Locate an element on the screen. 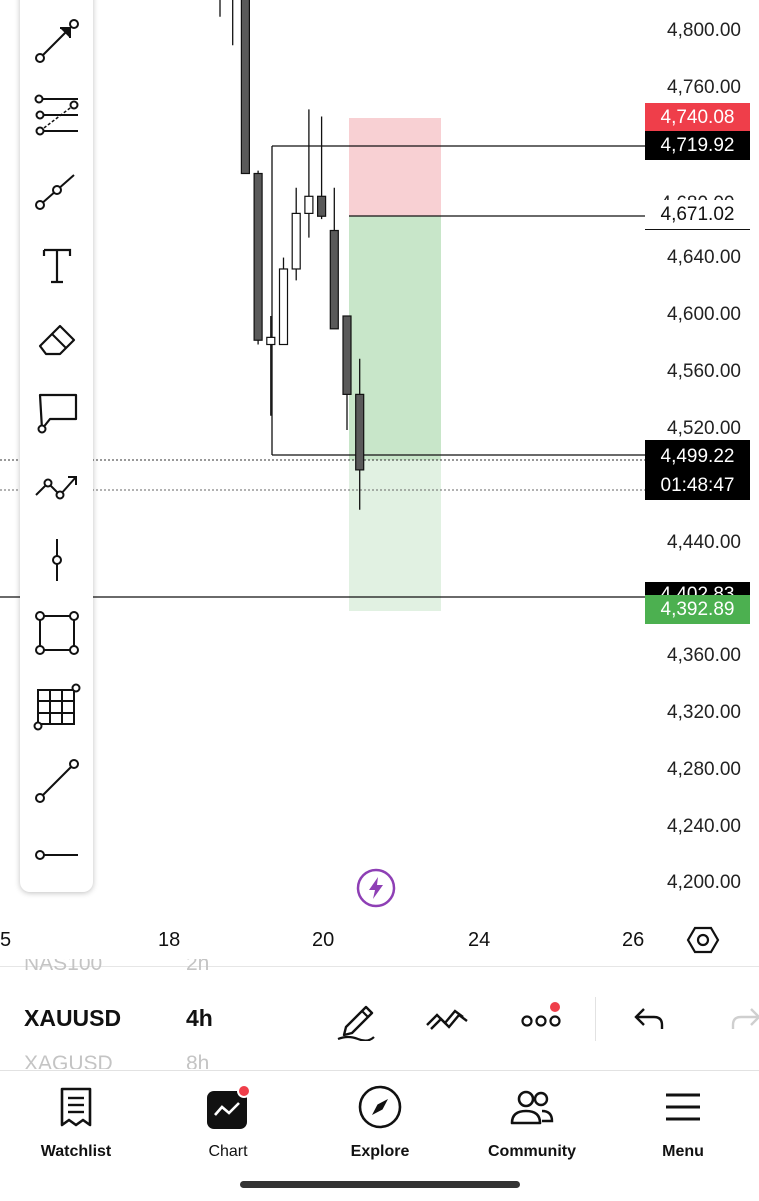  indicators-button is located at coordinates (447, 1017).